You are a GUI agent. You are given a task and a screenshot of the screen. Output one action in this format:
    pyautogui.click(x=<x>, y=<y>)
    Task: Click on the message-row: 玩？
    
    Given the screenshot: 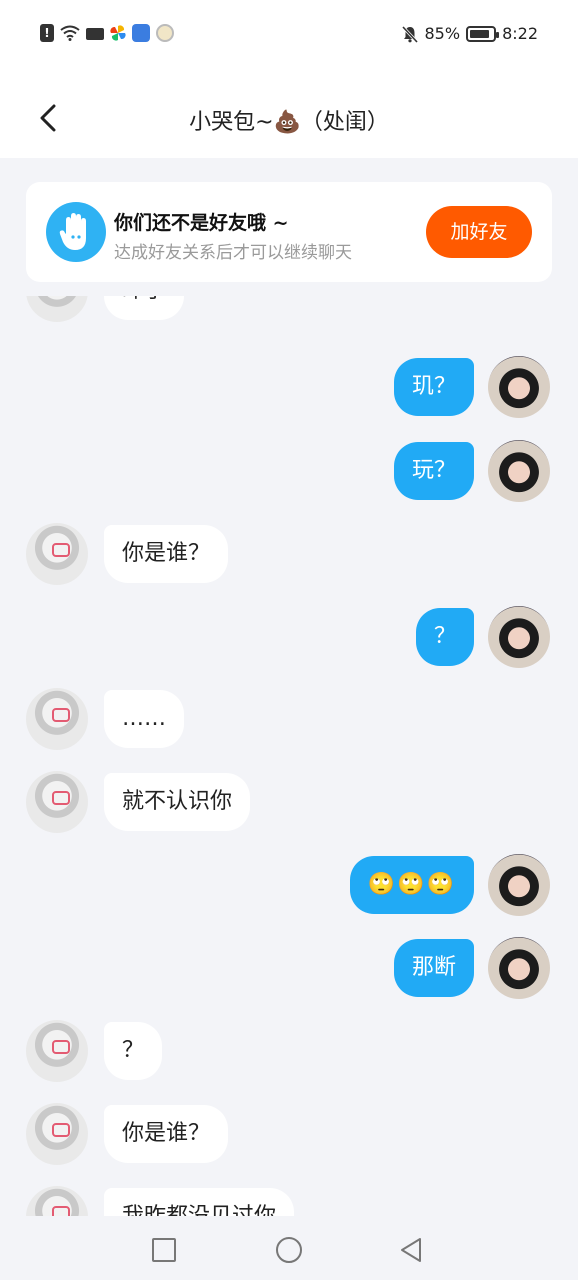 What is the action you would take?
    pyautogui.click(x=289, y=472)
    